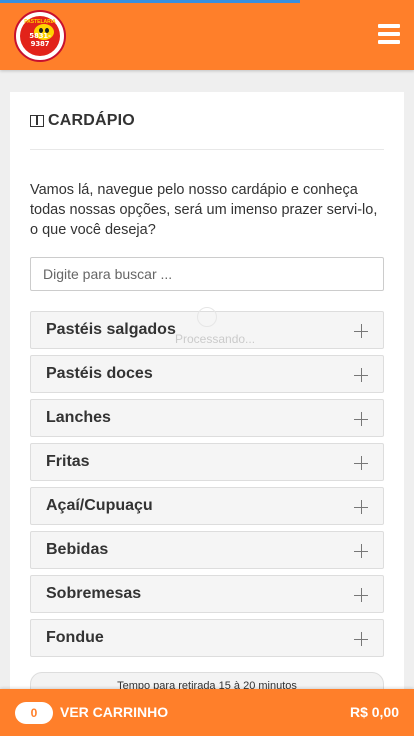  Describe the element at coordinates (150, 1) in the screenshot. I see `loading-progress-bar` at that location.